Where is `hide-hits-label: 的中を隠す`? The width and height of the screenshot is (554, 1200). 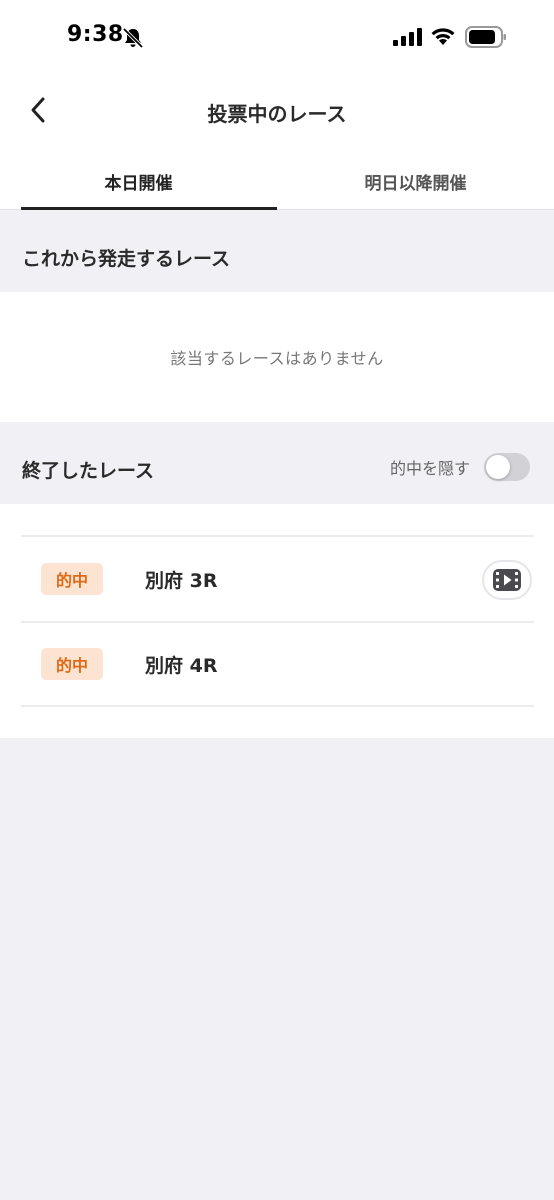 hide-hits-label: 的中を隠す is located at coordinates (429, 468).